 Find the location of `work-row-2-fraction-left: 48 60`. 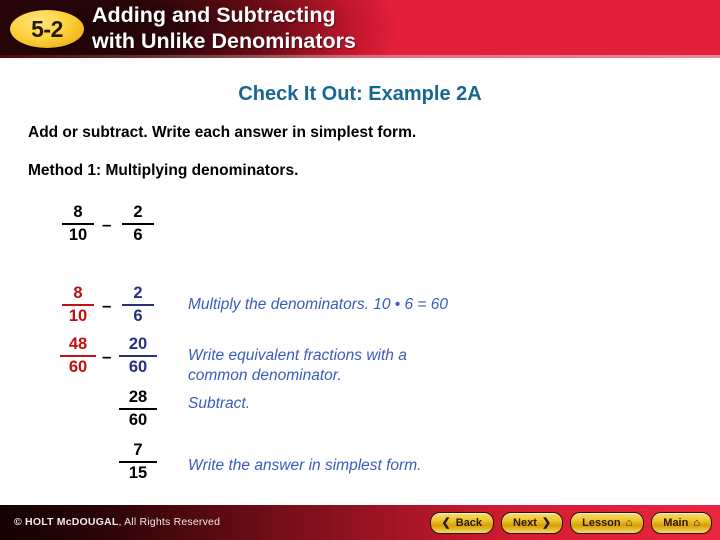

work-row-2-fraction-left: 48 60 is located at coordinates (78, 355).